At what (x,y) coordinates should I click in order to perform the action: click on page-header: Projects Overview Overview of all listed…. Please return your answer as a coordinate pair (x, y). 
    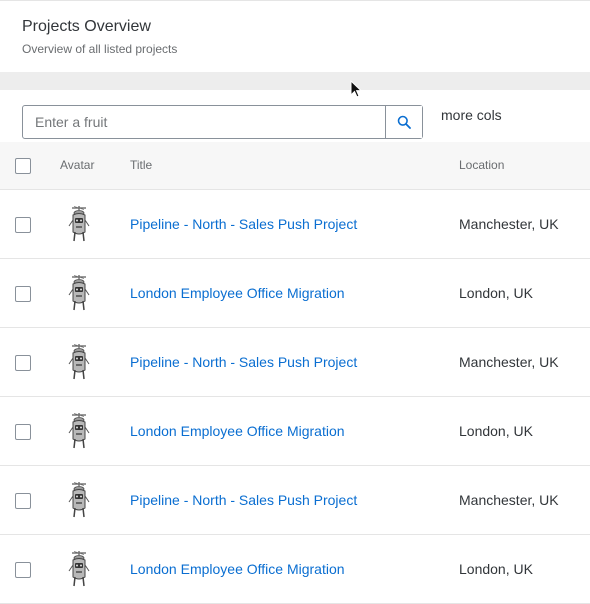
    Looking at the image, I should click on (295, 36).